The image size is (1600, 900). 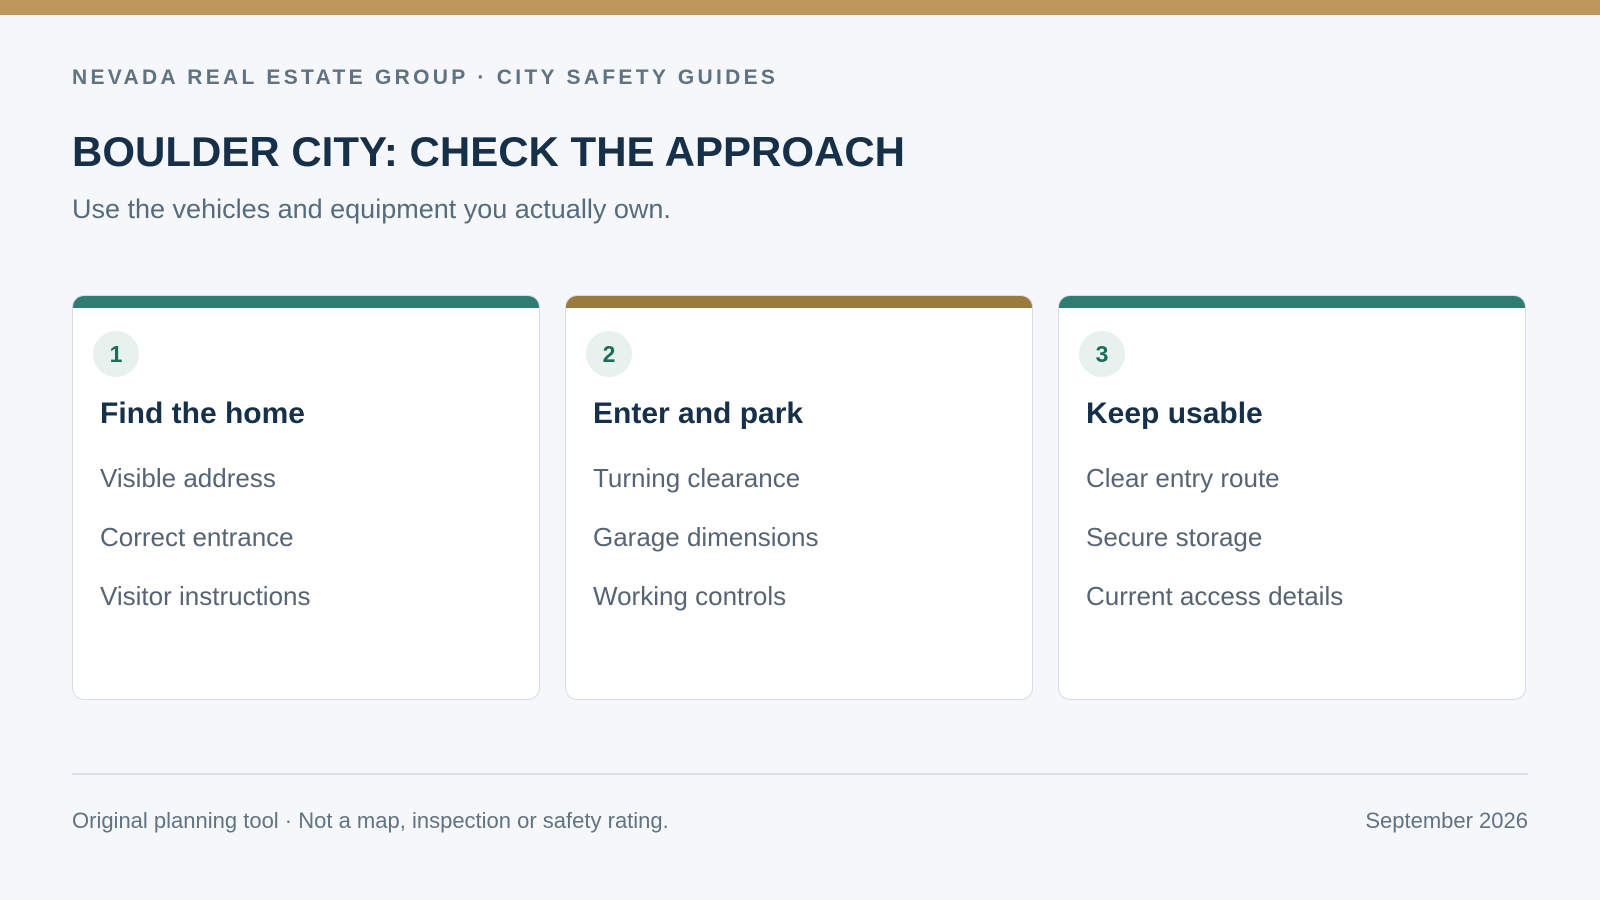 What do you see at coordinates (697, 478) in the screenshot?
I see `card-item: Turning clearance` at bounding box center [697, 478].